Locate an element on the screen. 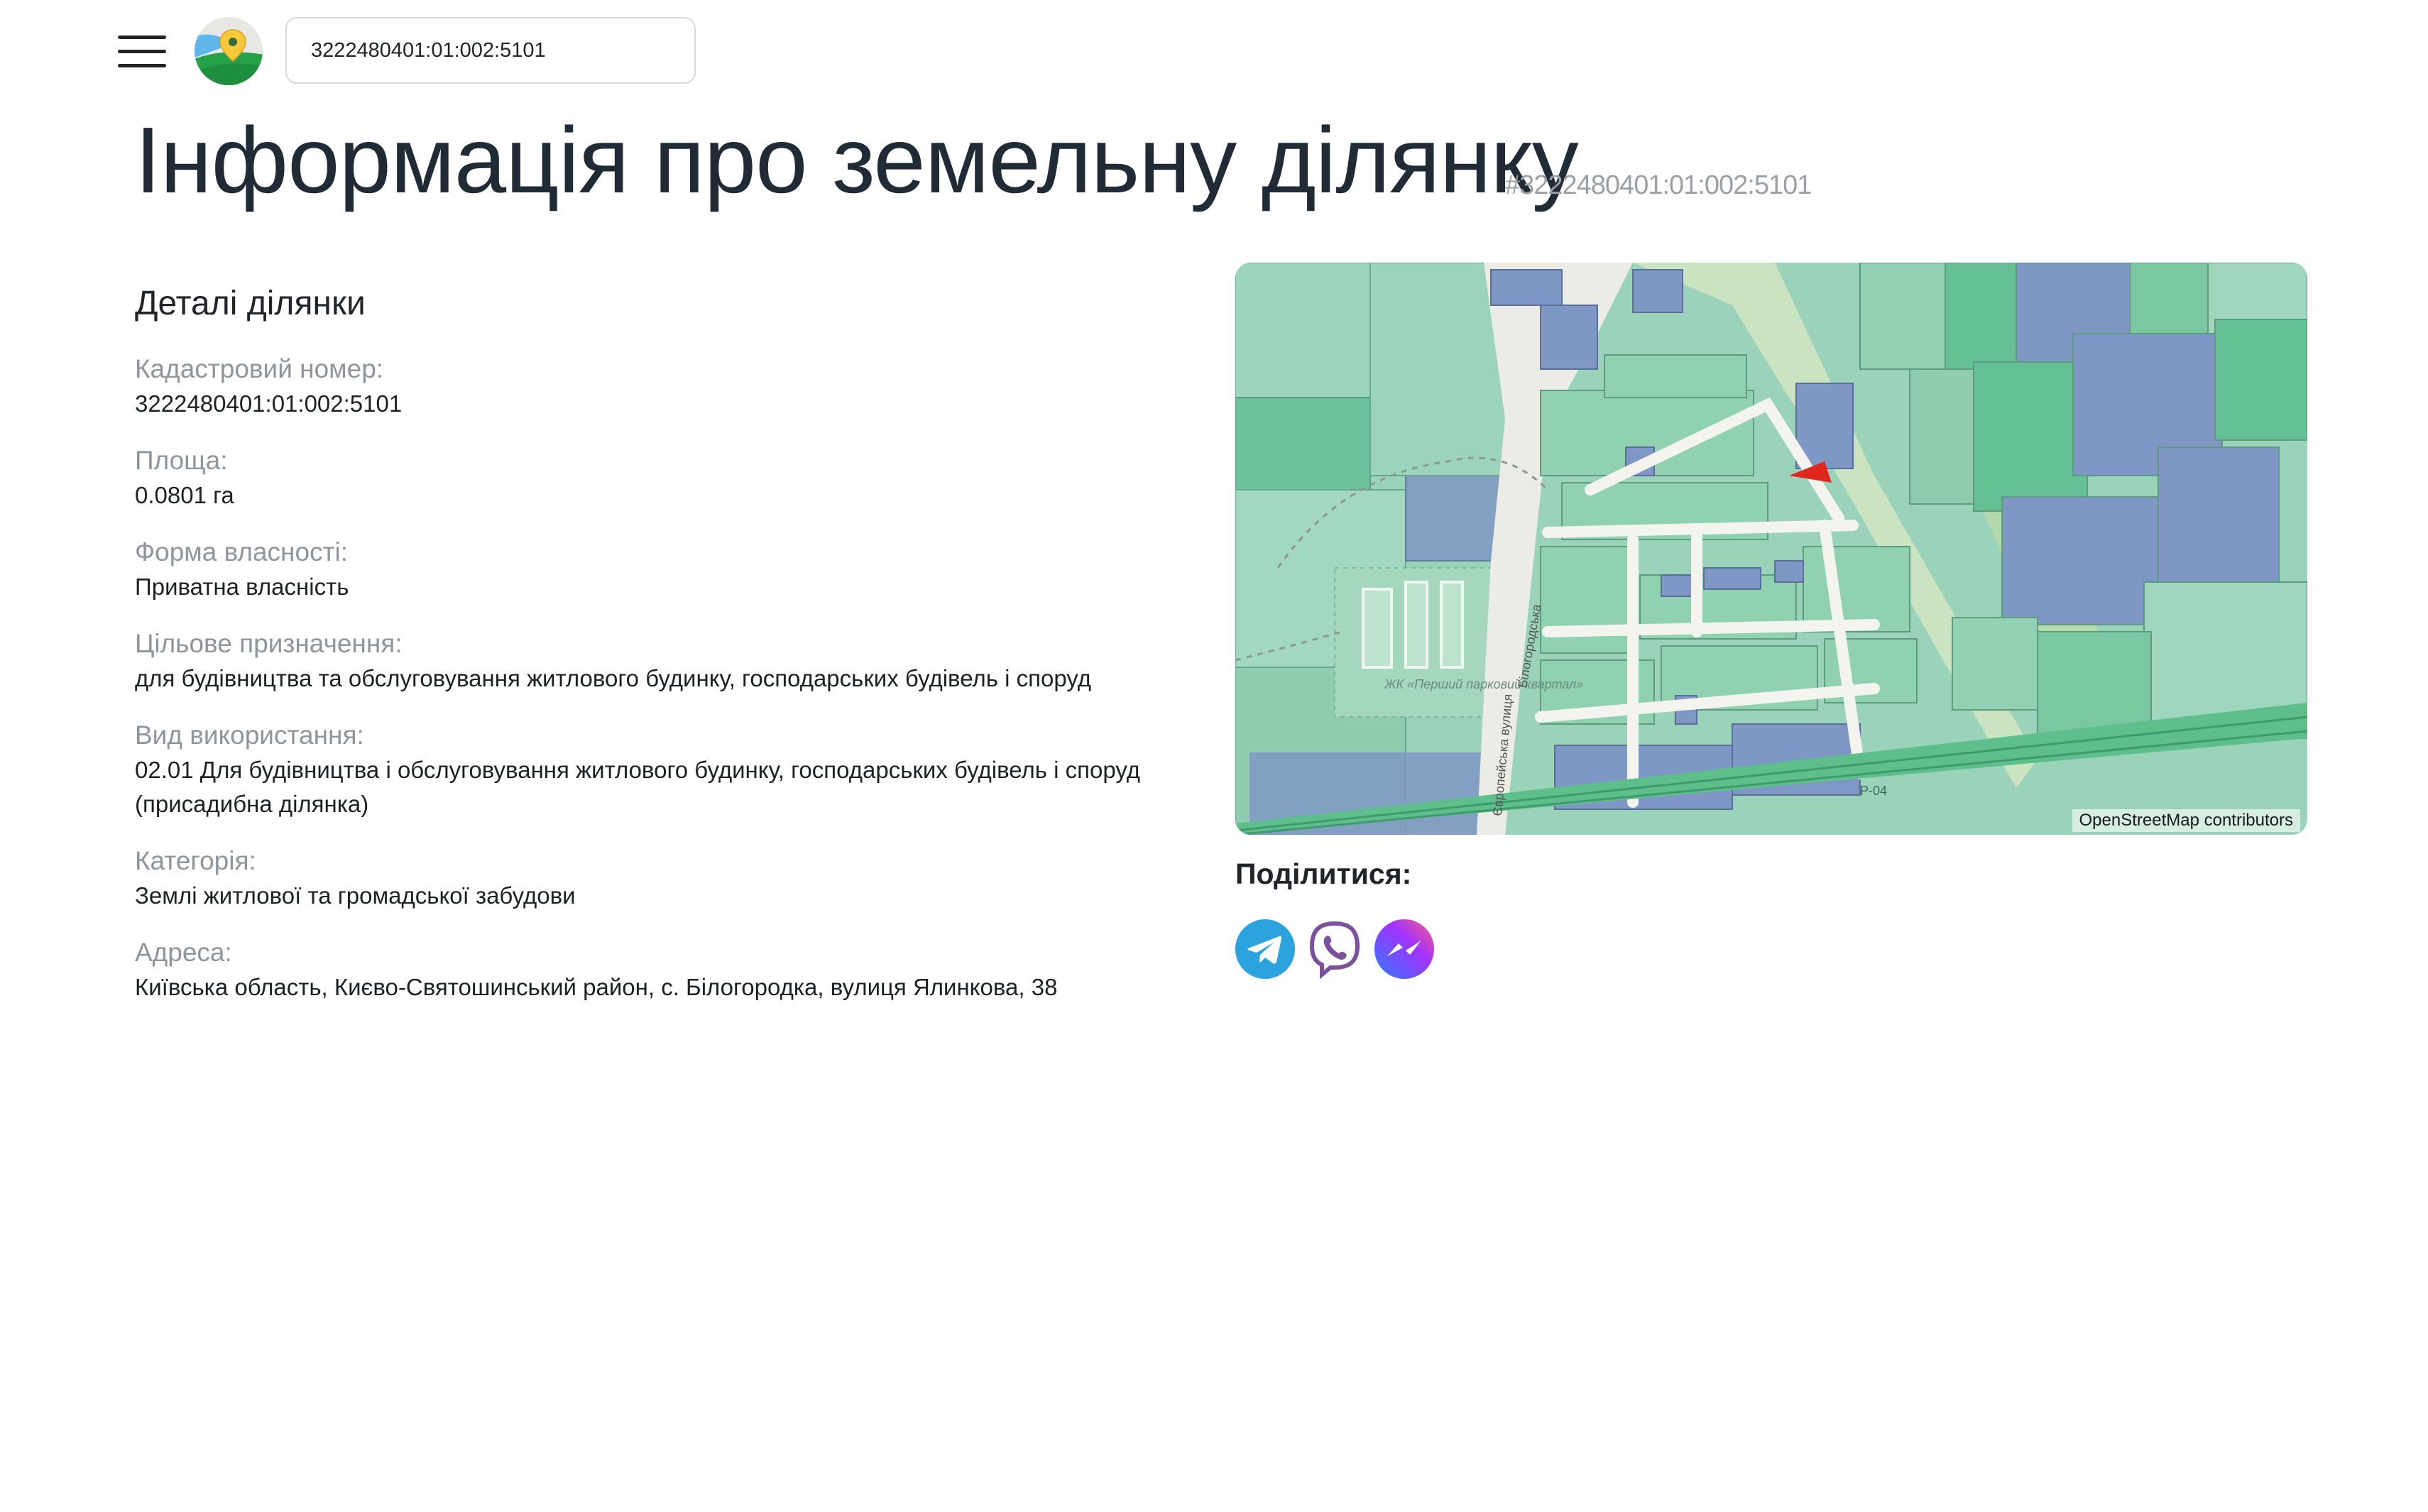 The image size is (2428, 1512). field-label: Адреса: is located at coordinates (183, 953).